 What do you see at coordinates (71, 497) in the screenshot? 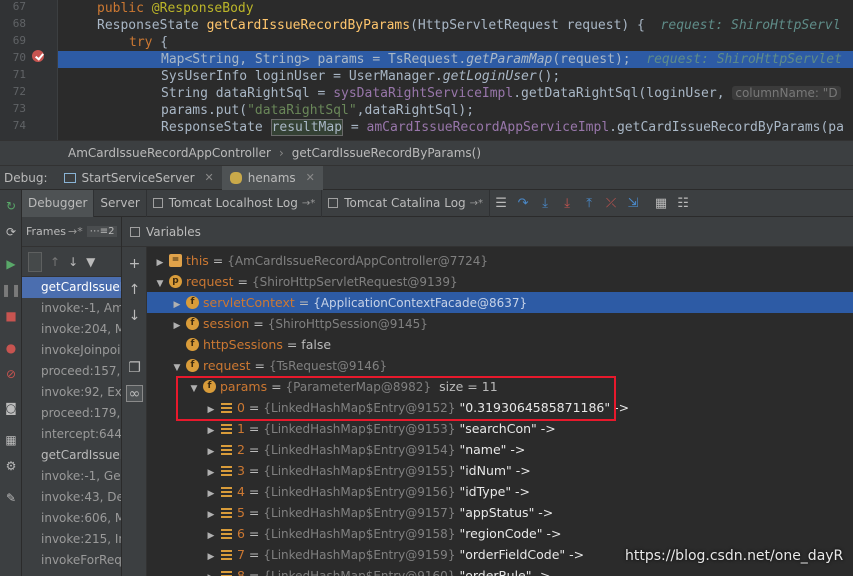
I see `frame-item: invoke:43, Del` at bounding box center [71, 497].